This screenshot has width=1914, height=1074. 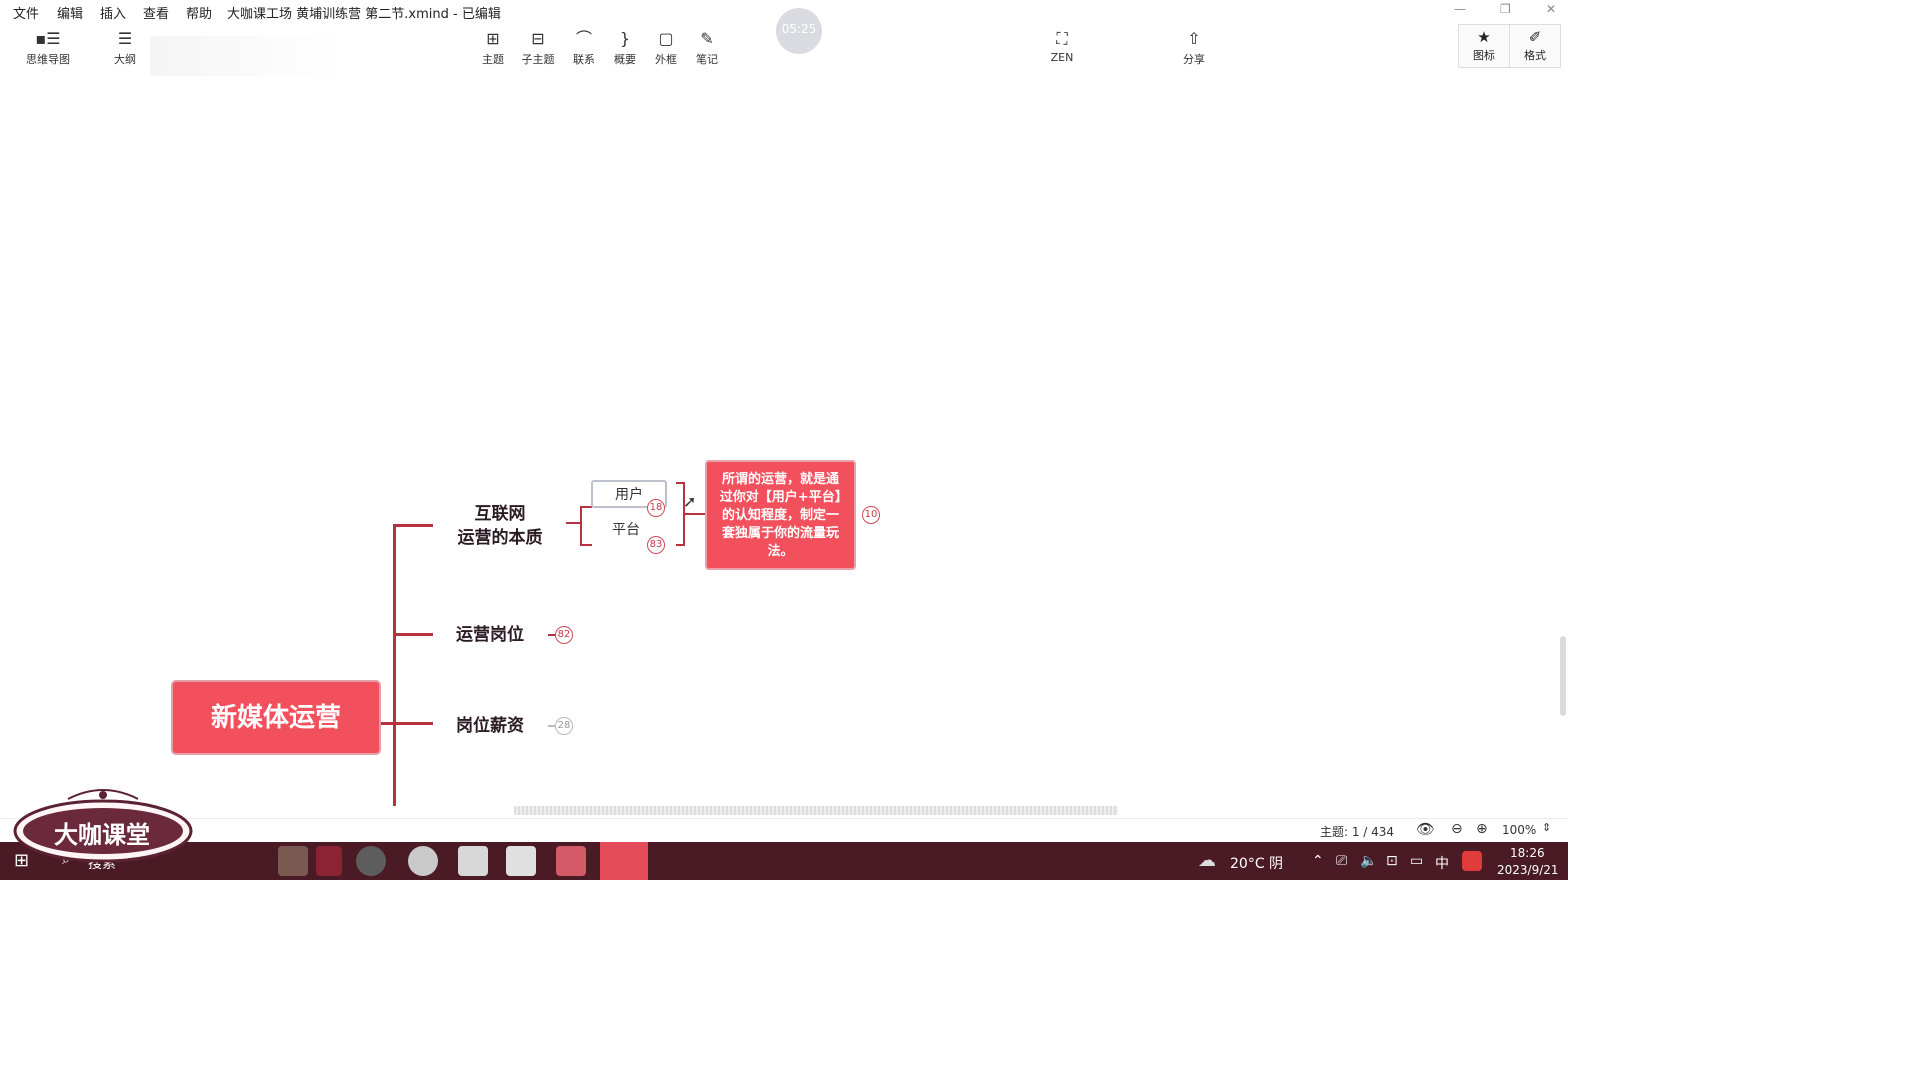 What do you see at coordinates (656, 545) in the screenshot?
I see `collapse-count-badge: 83` at bounding box center [656, 545].